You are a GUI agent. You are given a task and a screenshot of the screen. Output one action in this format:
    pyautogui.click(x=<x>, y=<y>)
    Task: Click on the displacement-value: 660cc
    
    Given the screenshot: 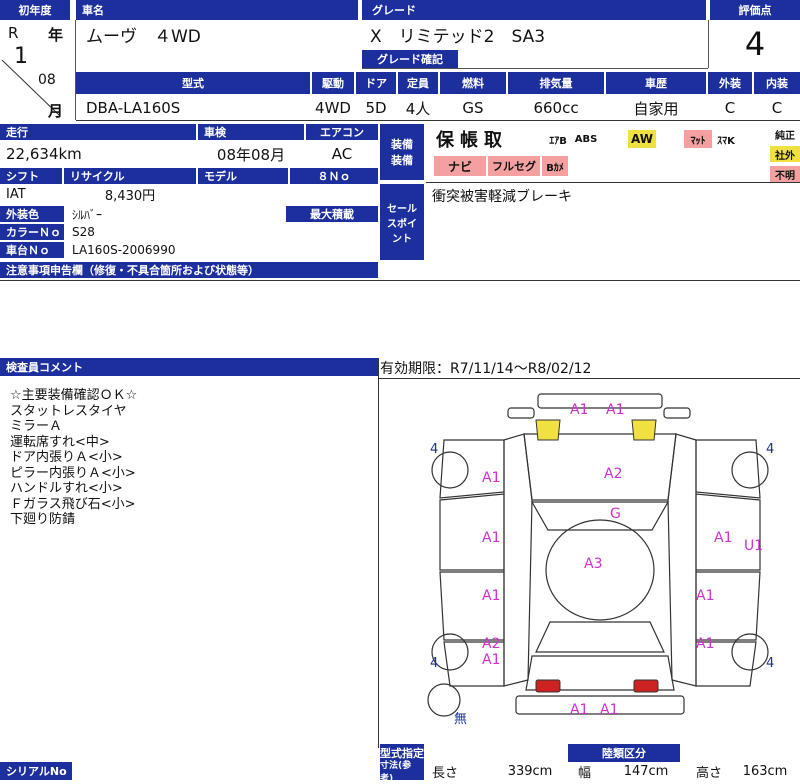 What is the action you would take?
    pyautogui.click(x=556, y=108)
    